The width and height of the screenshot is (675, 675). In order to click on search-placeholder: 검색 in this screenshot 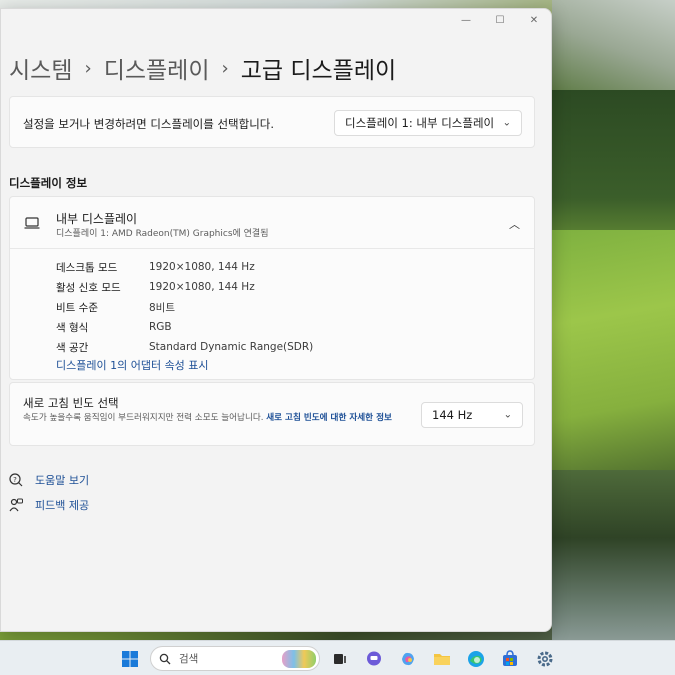, I will do `click(189, 659)`.